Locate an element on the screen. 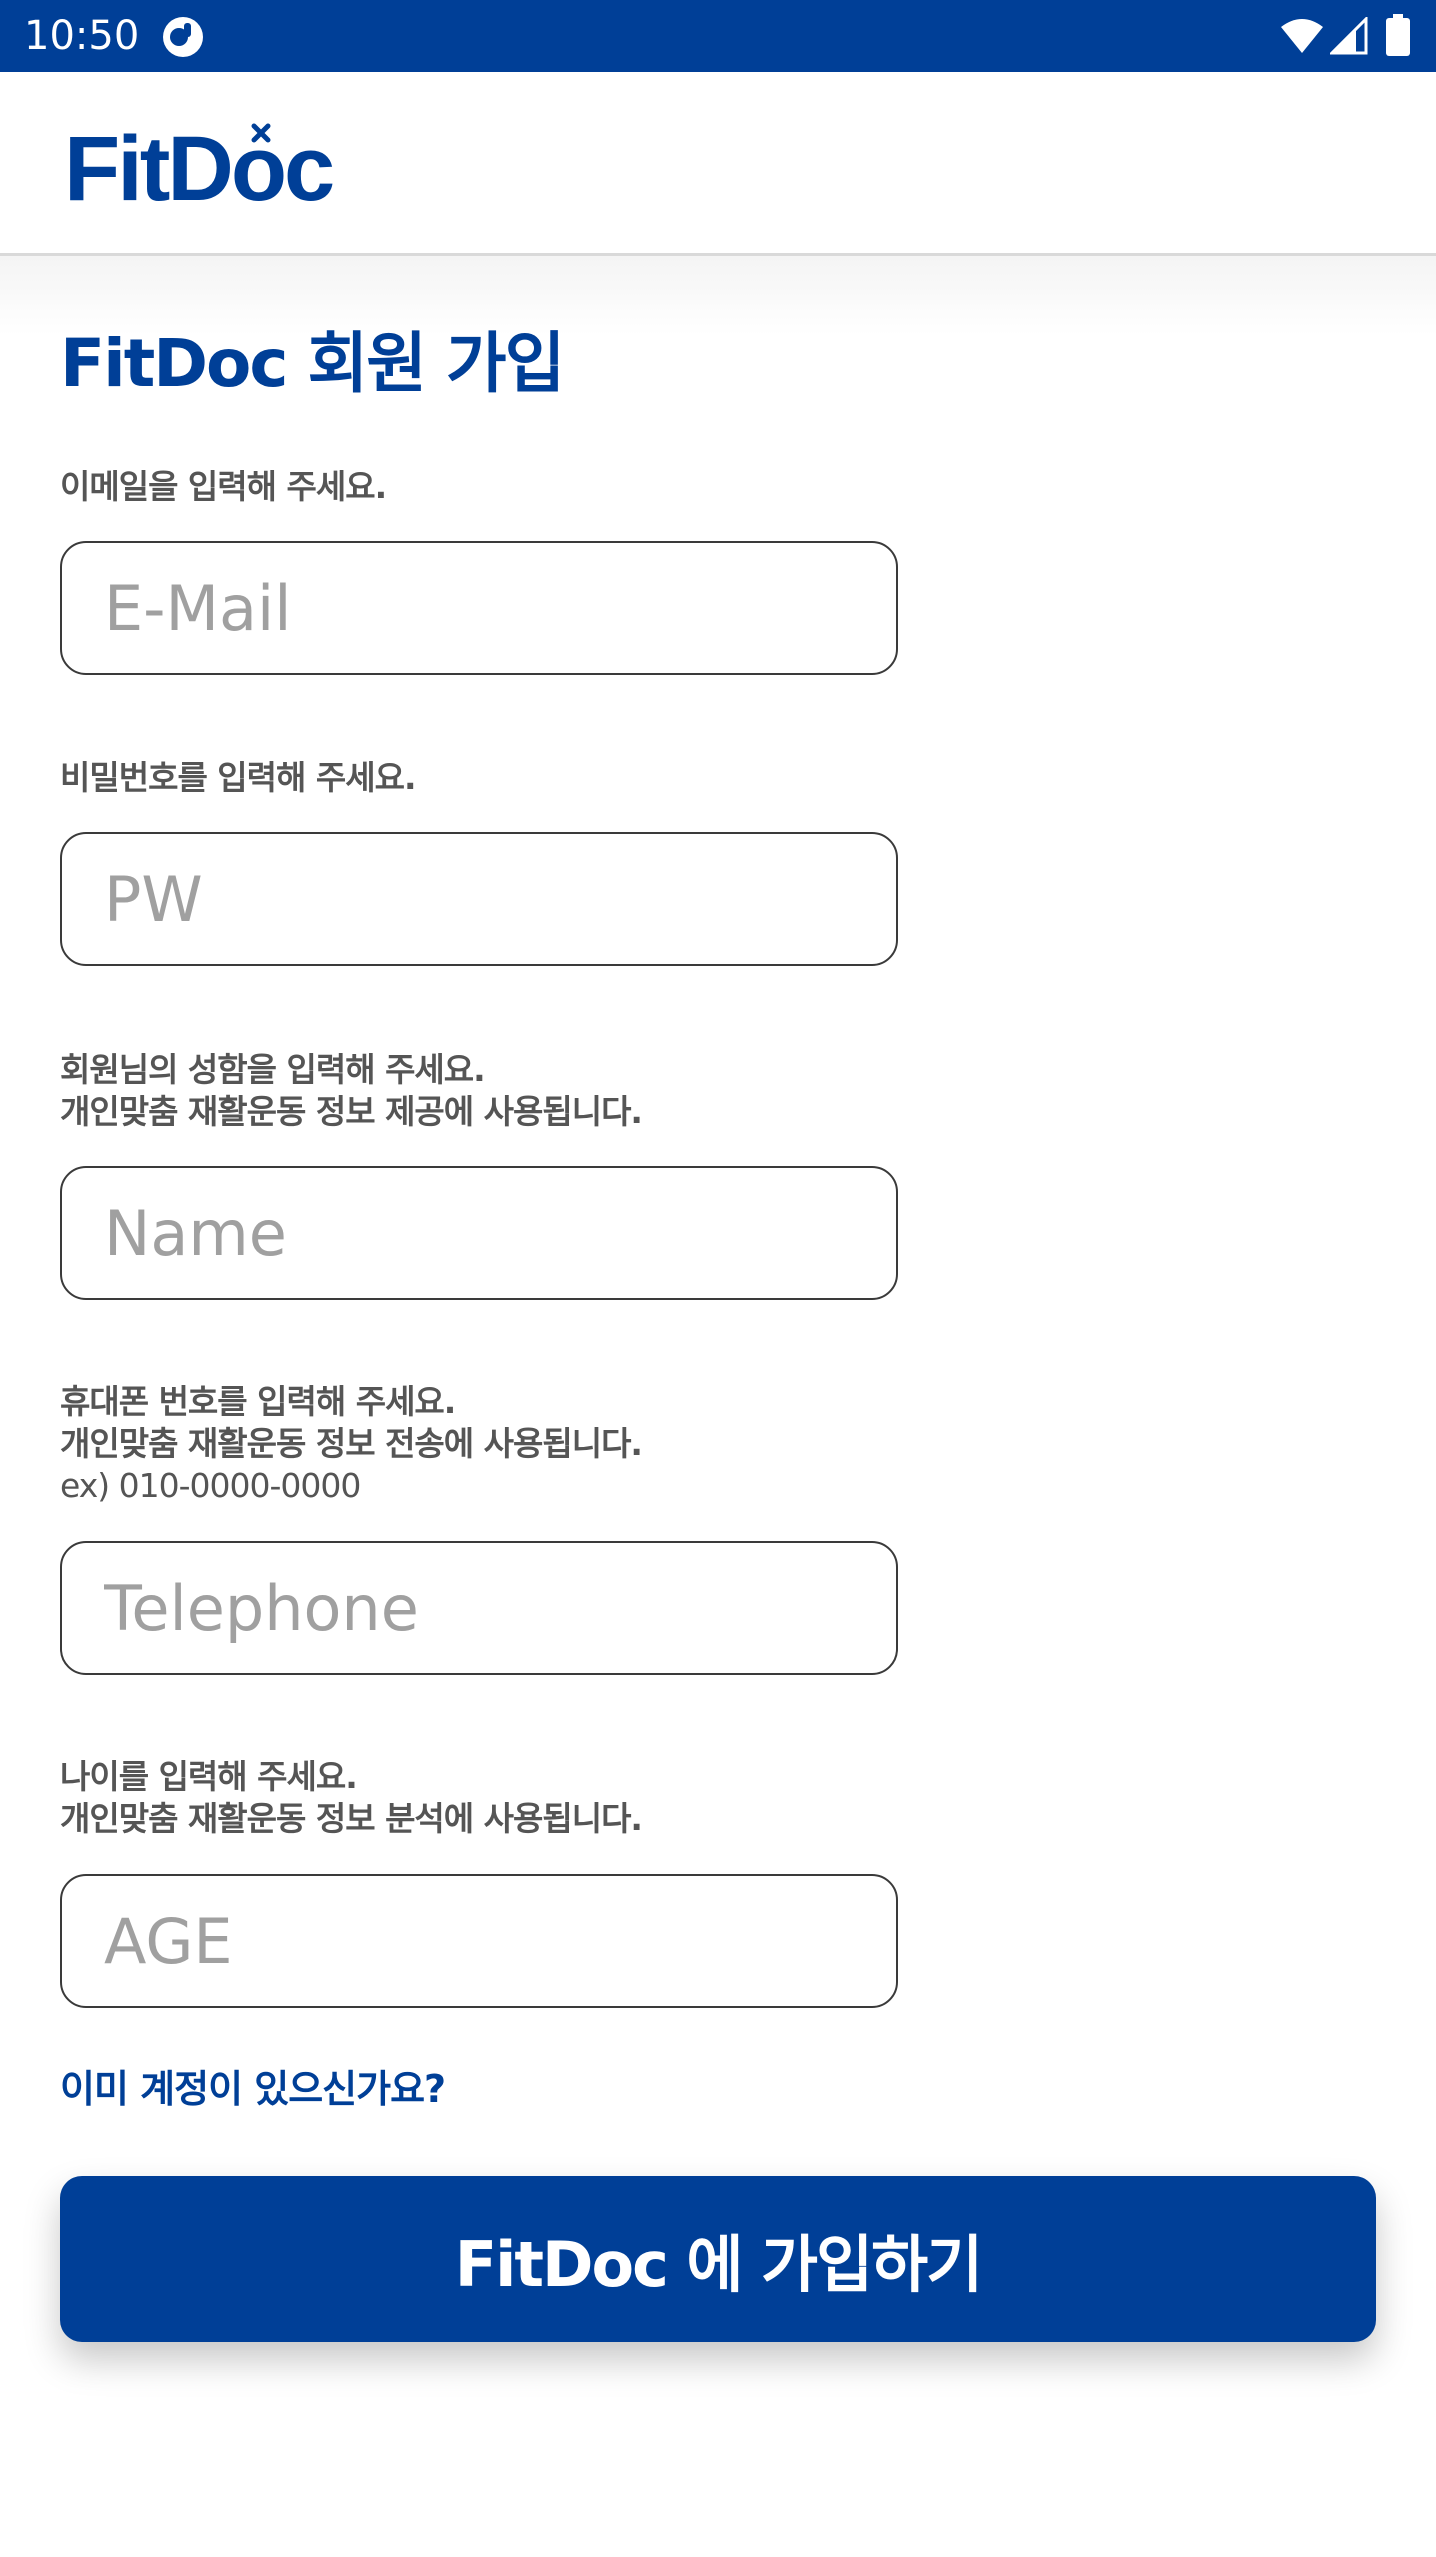  logo-text: FitDoc is located at coordinates (198, 170).